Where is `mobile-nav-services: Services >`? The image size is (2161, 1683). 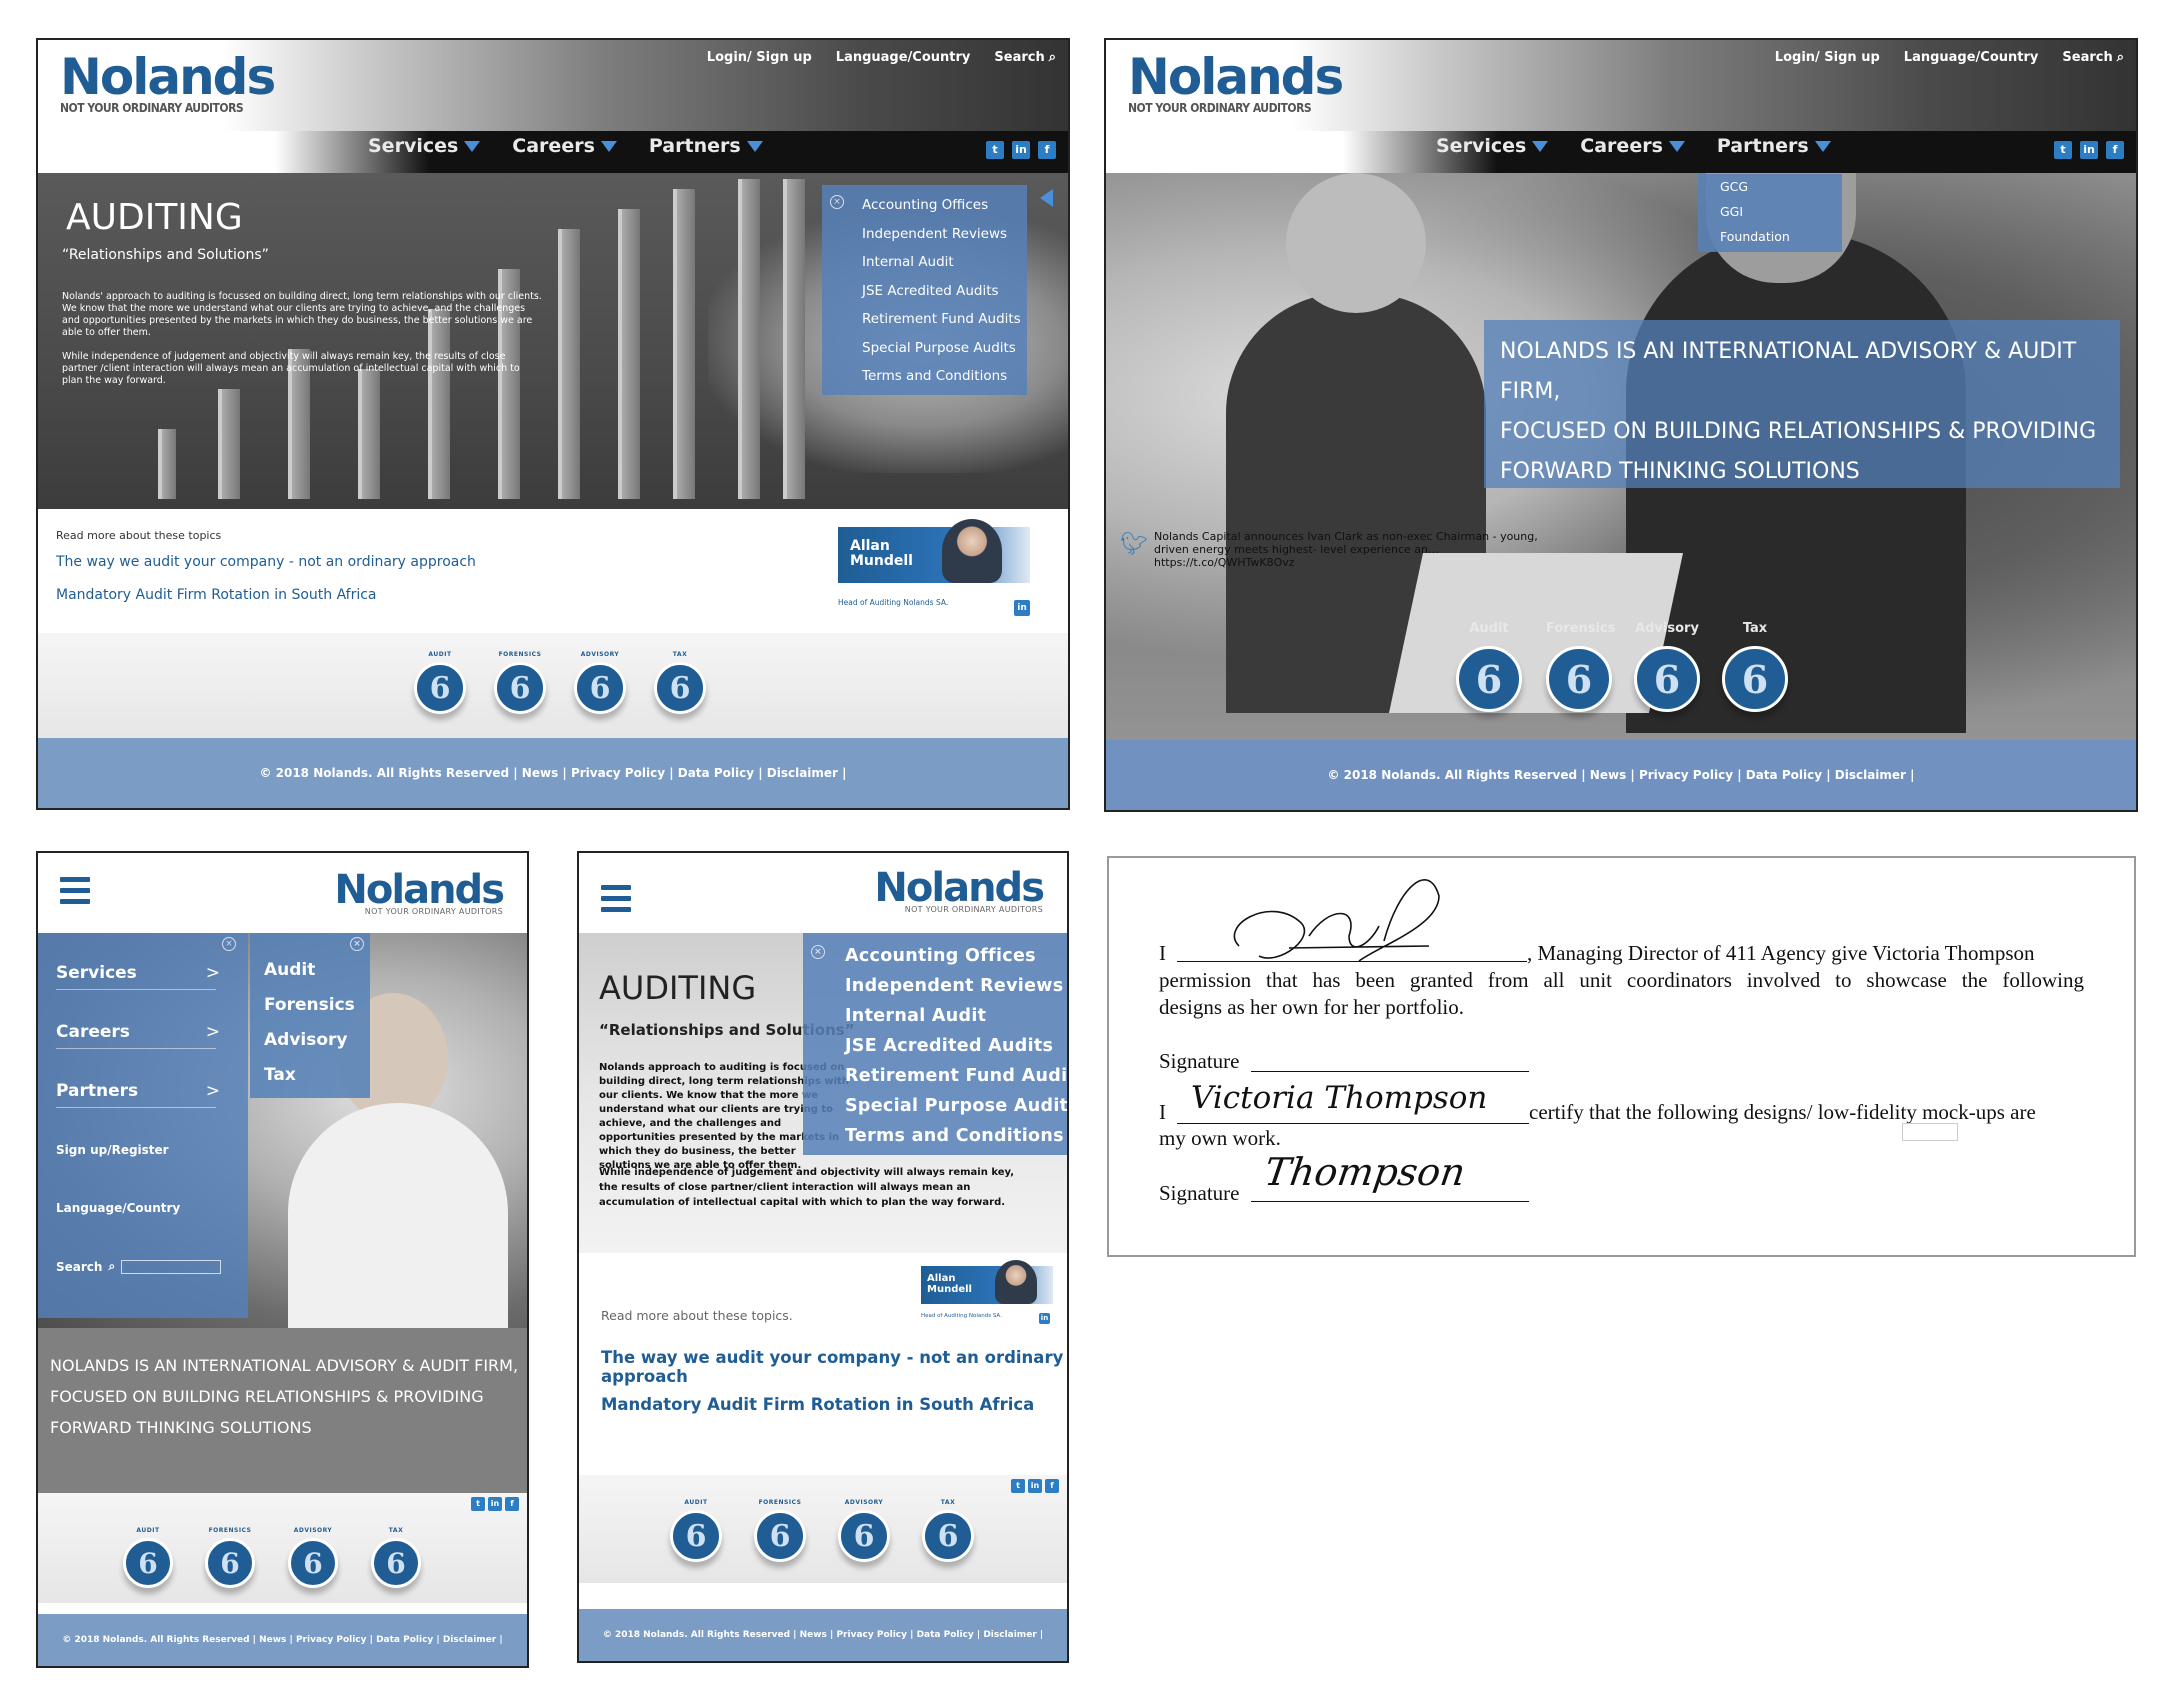 mobile-nav-services: Services > is located at coordinates (138, 976).